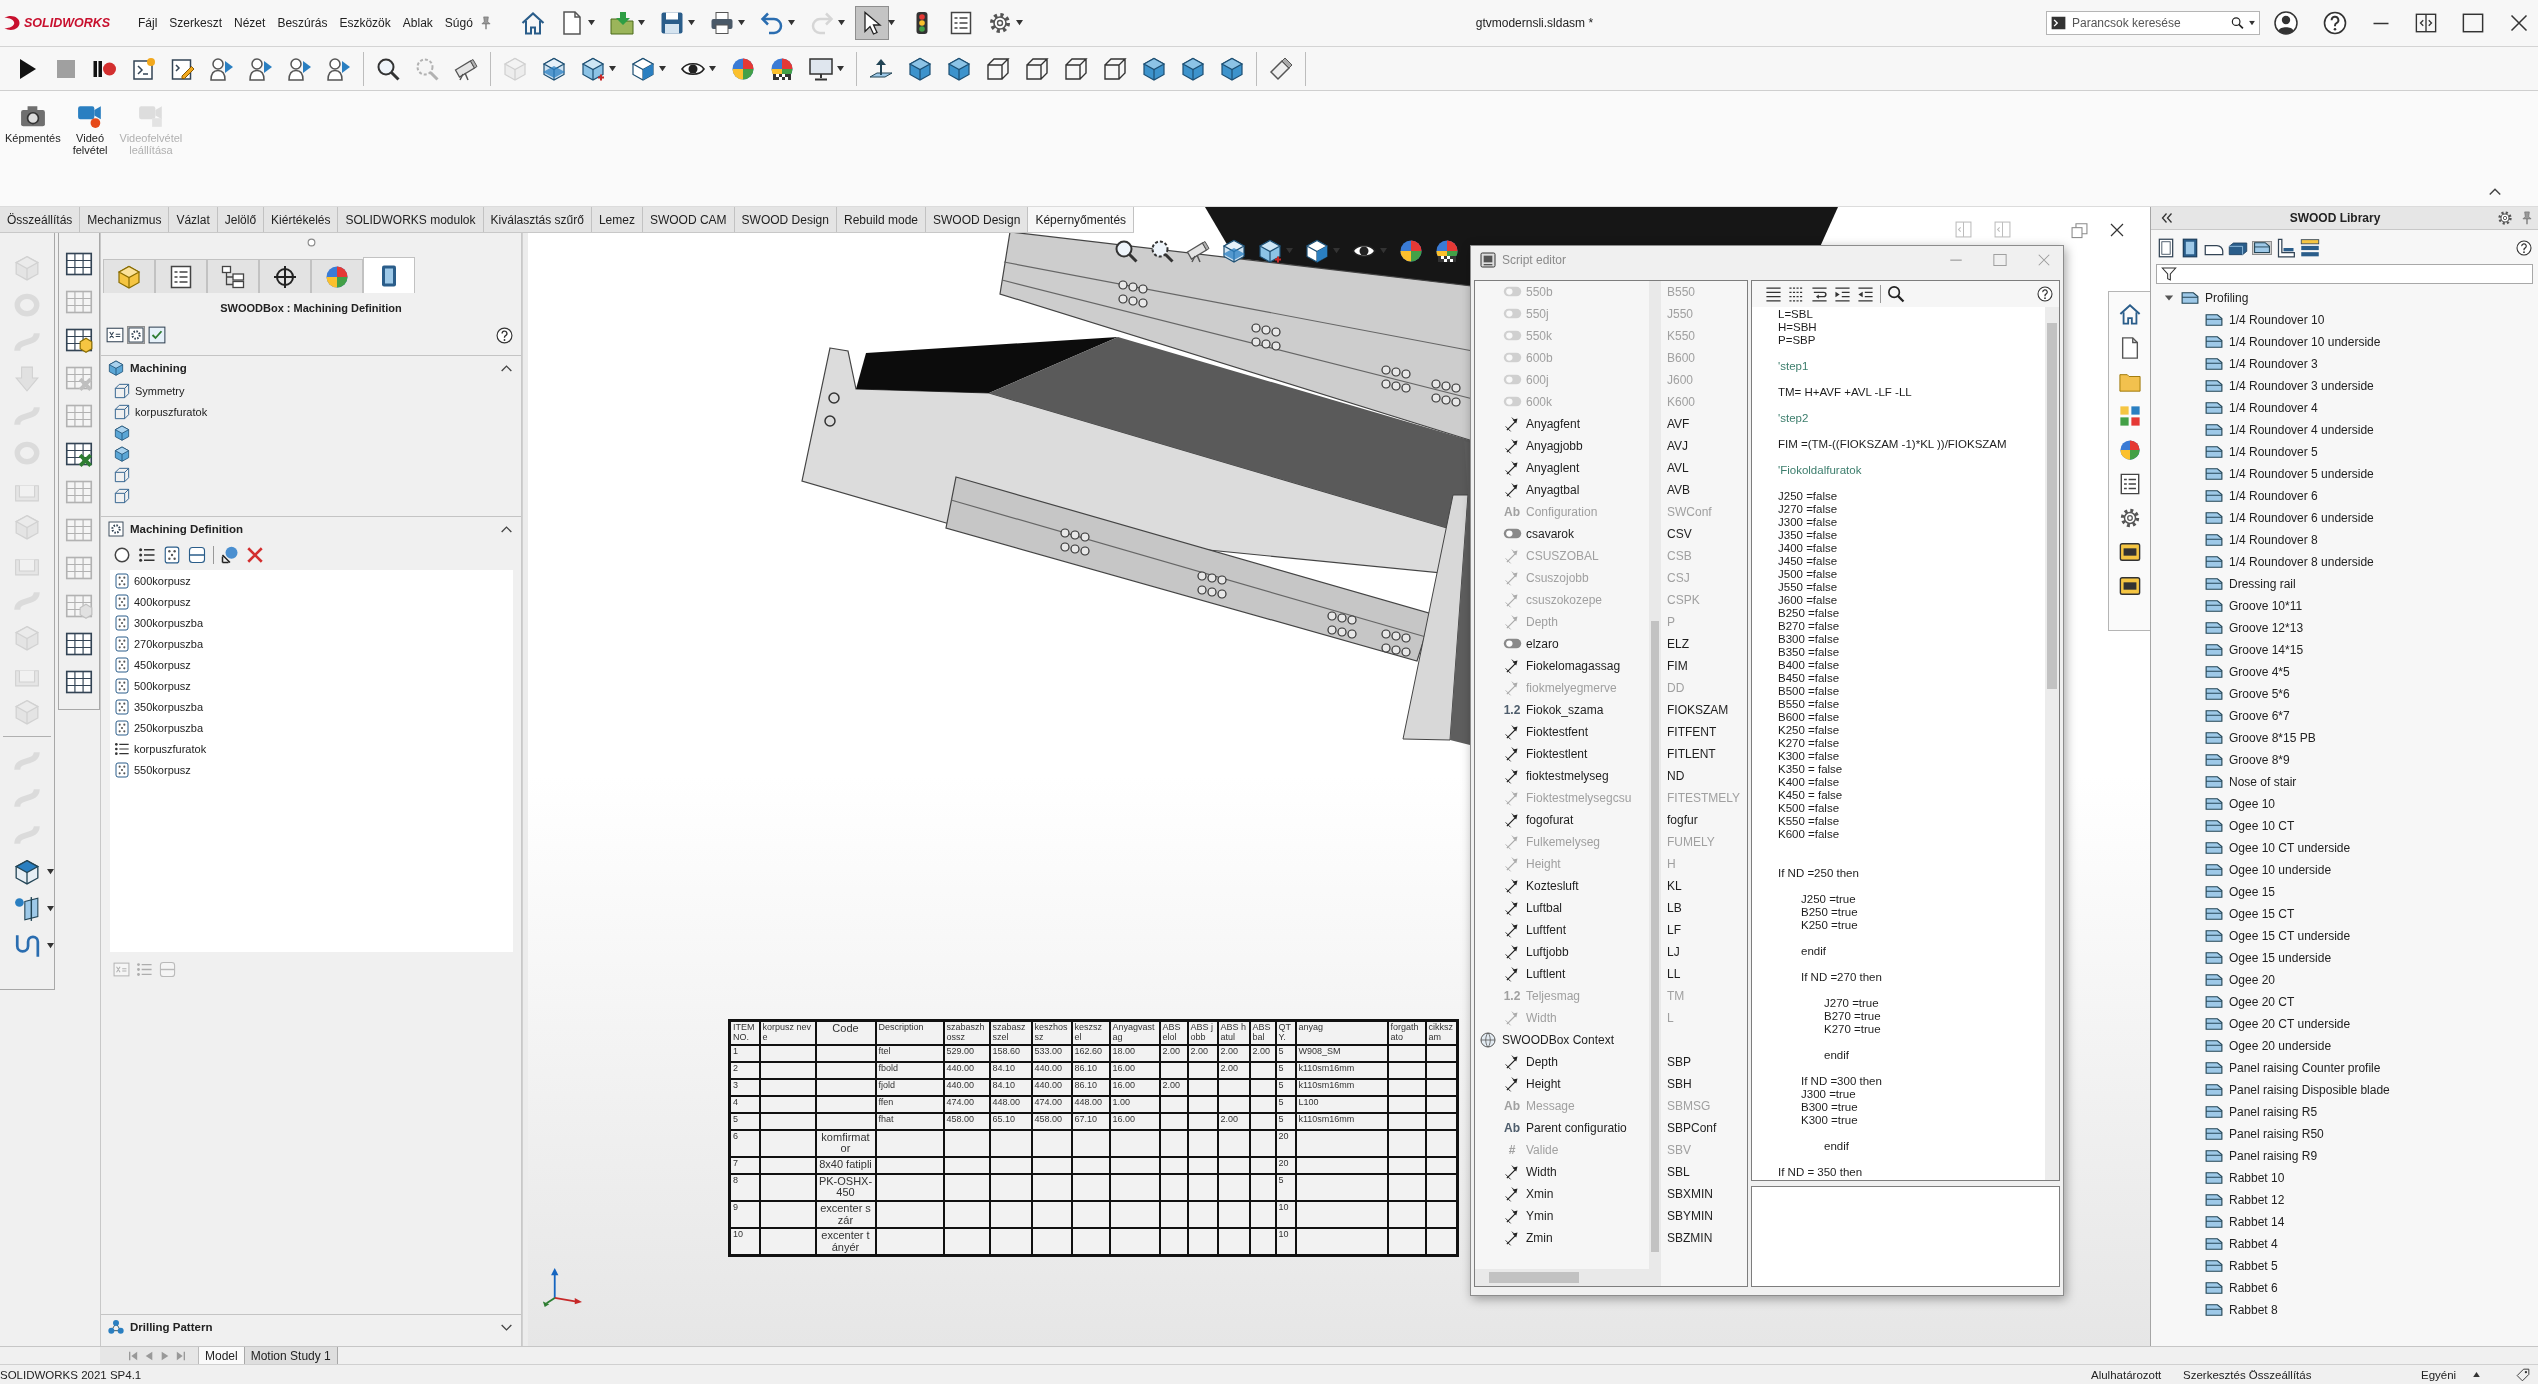  What do you see at coordinates (1679, 1062) in the screenshot?
I see `variable-code: SBP` at bounding box center [1679, 1062].